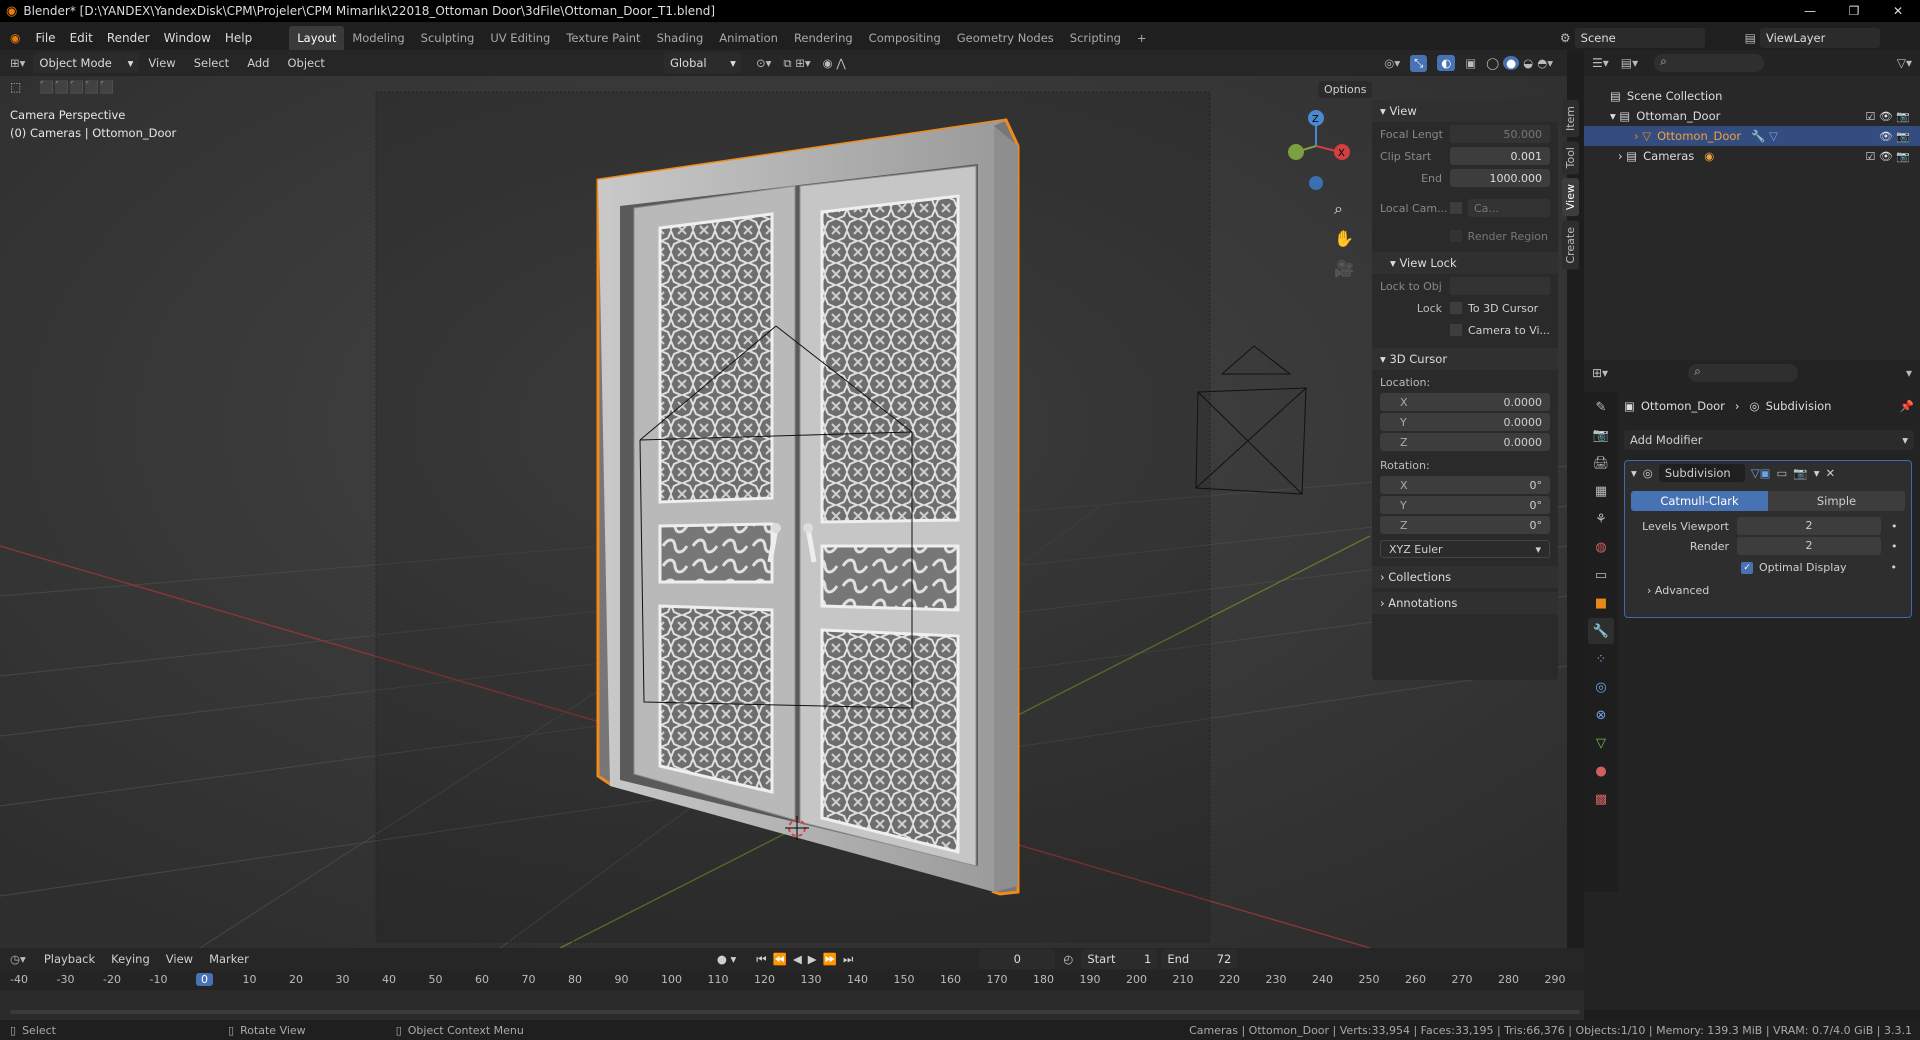  What do you see at coordinates (1854, 11) in the screenshot?
I see `maximize-button: ❐` at bounding box center [1854, 11].